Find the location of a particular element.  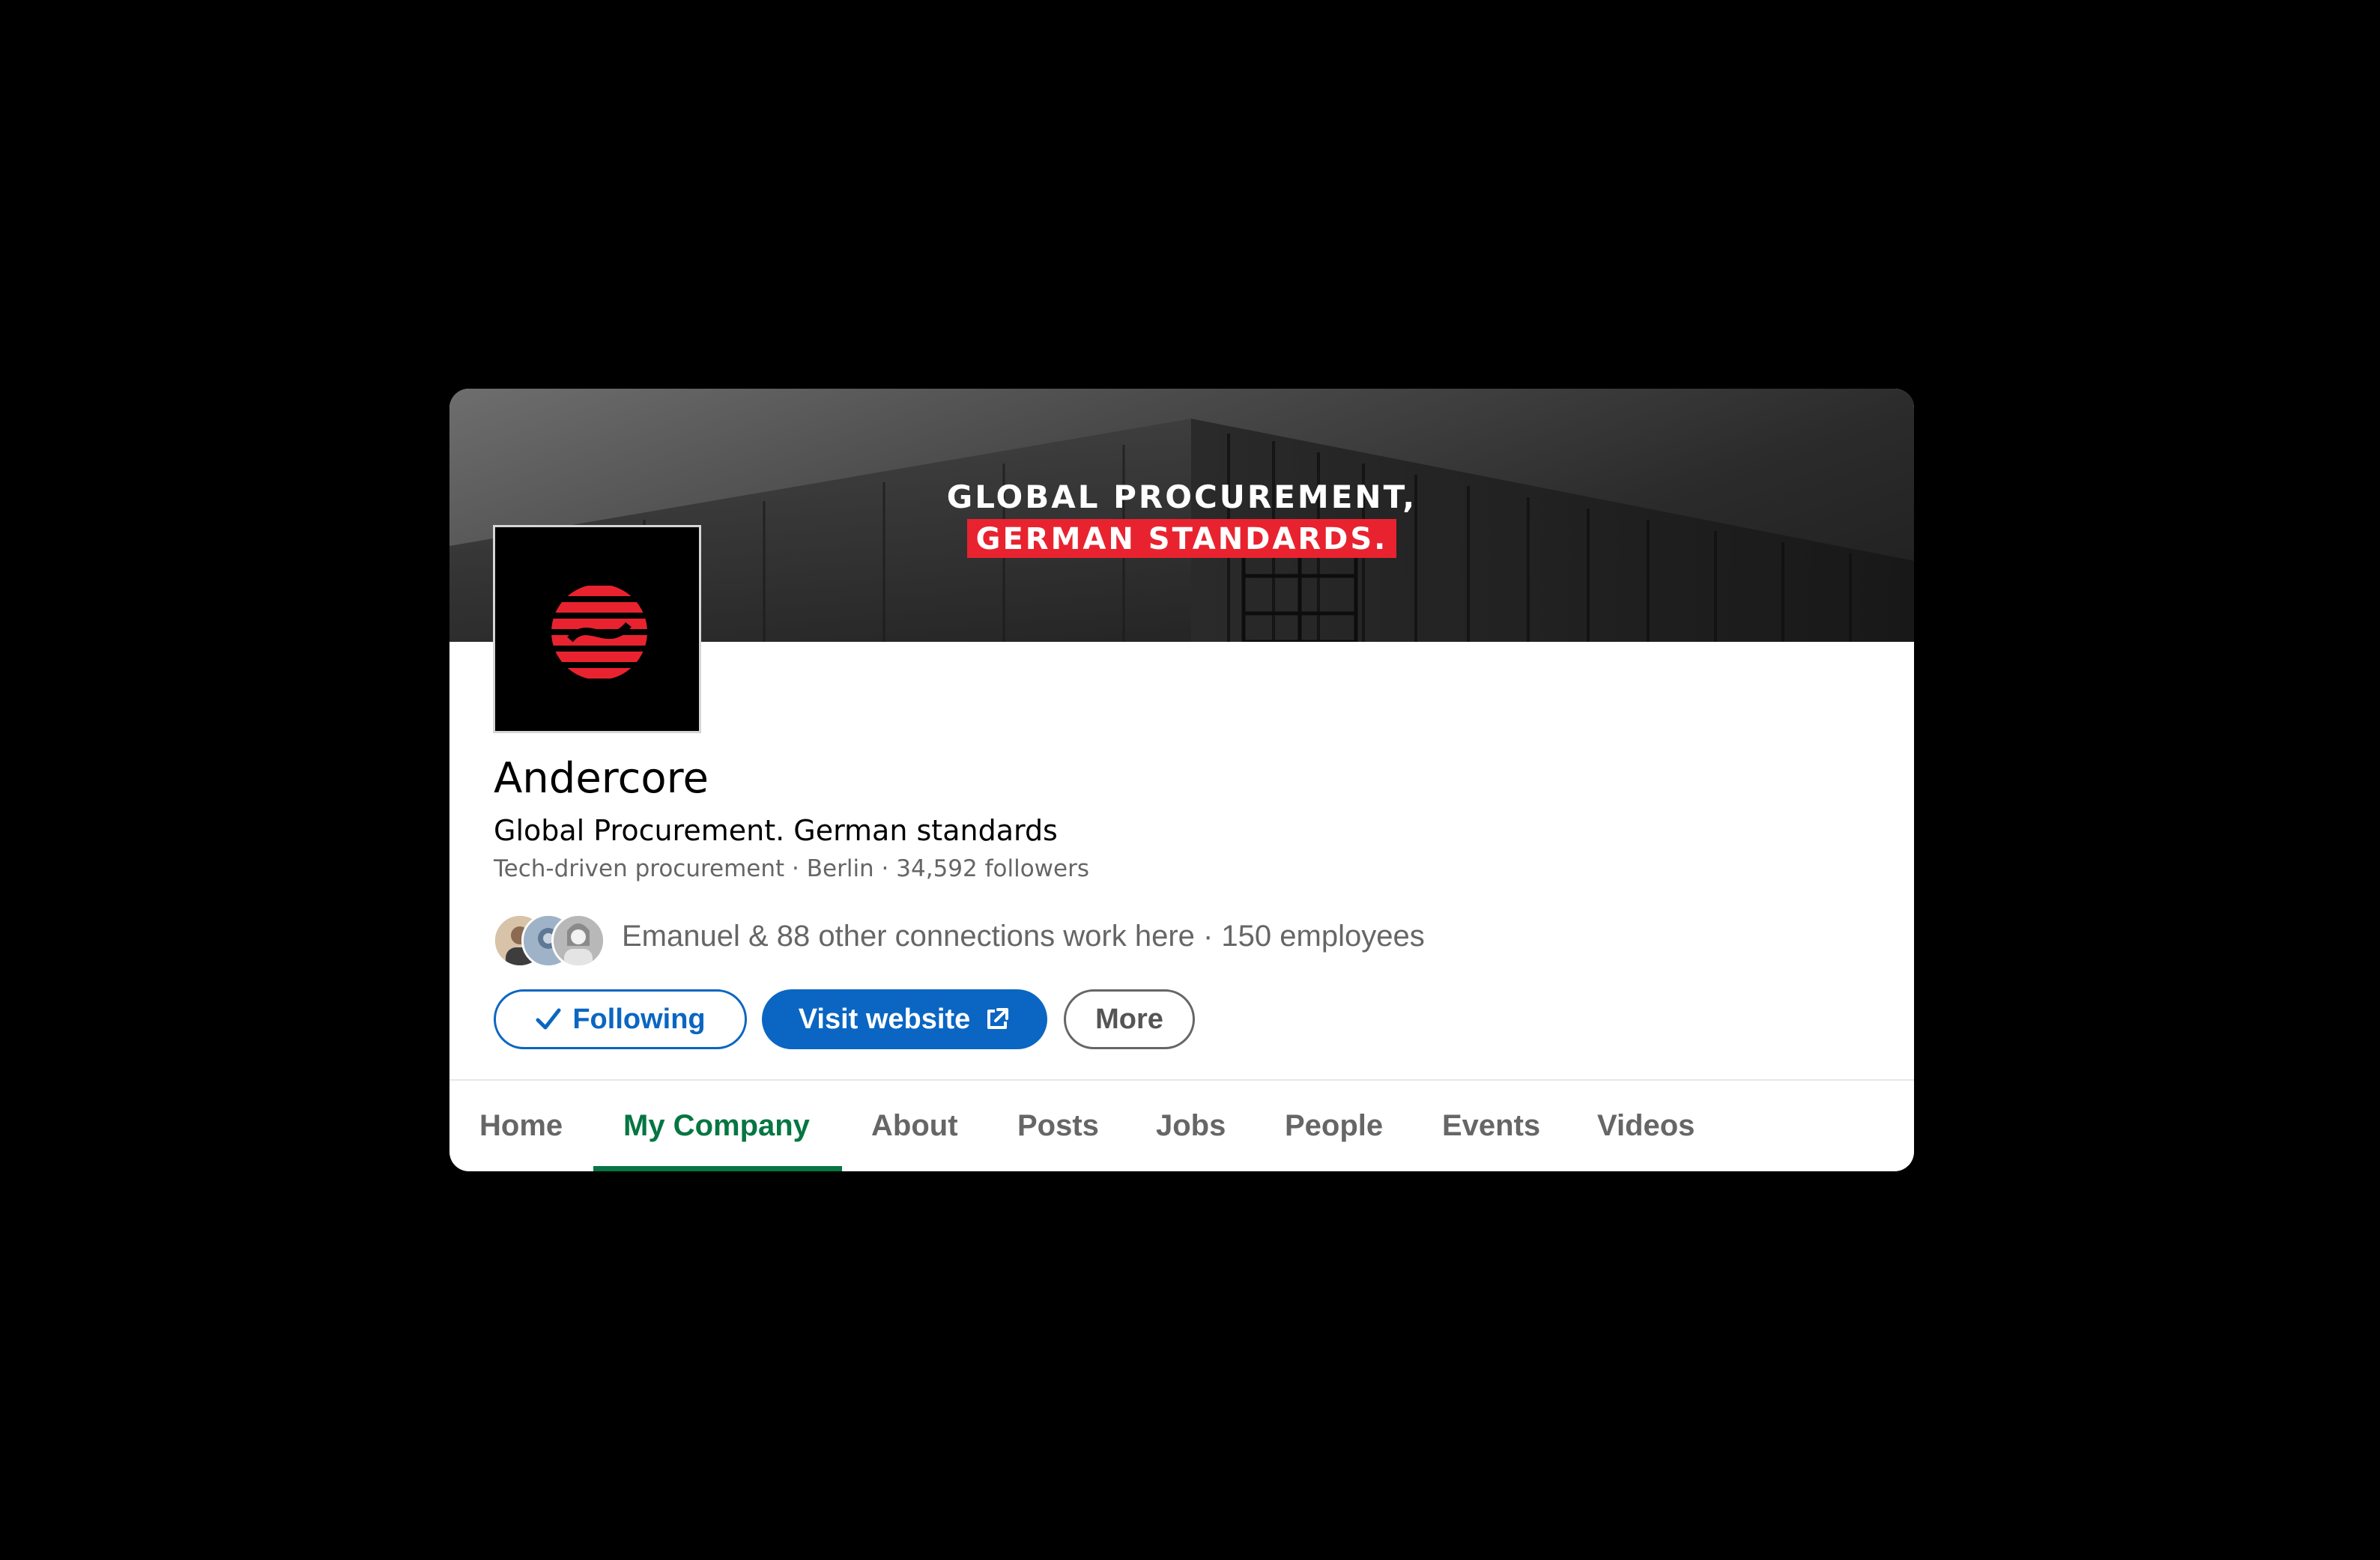

tab-events: Events is located at coordinates (1491, 1126).